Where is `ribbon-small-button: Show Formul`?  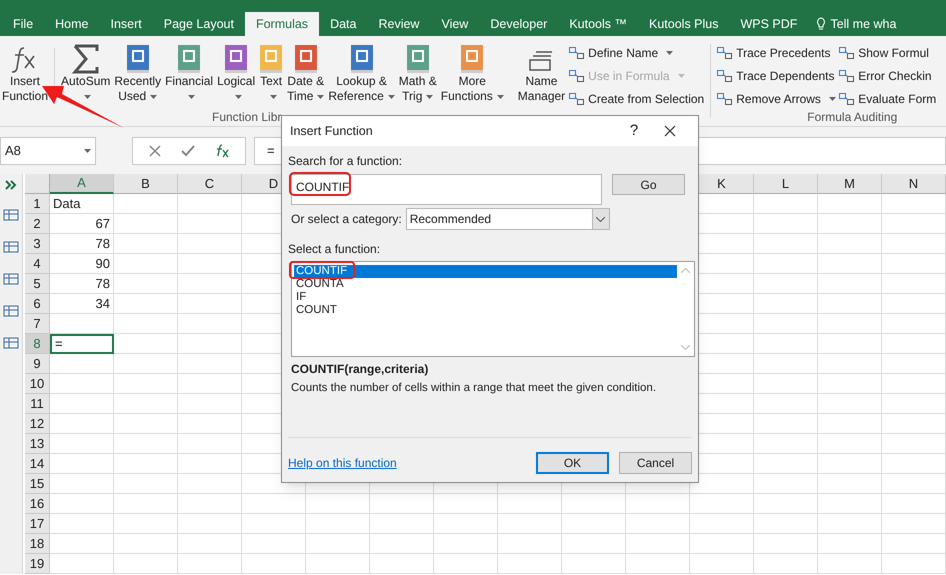 ribbon-small-button: Show Formul is located at coordinates (892, 53).